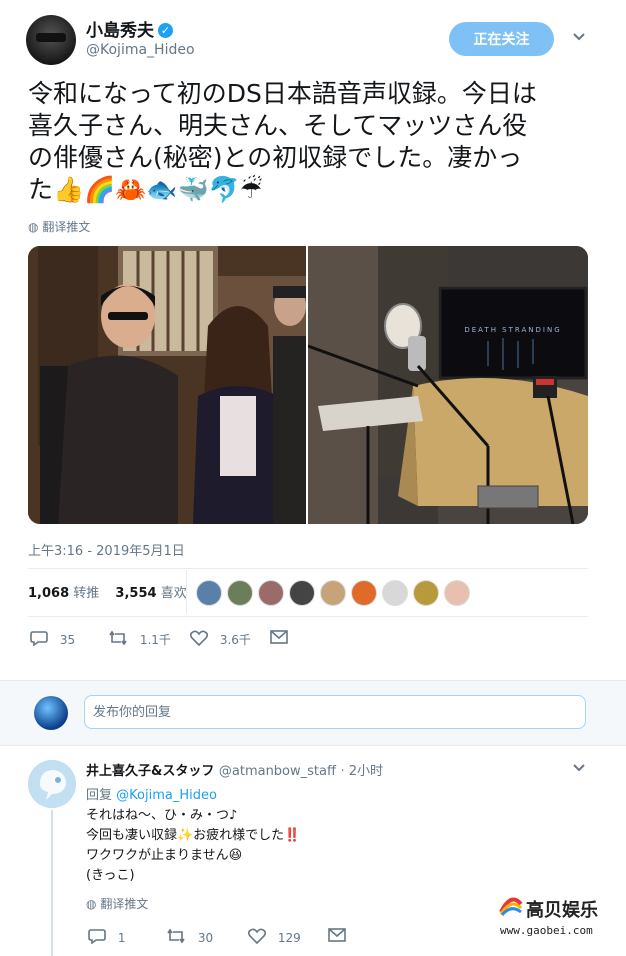  Describe the element at coordinates (511, 906) in the screenshot. I see `watermark-logo-icon` at that location.